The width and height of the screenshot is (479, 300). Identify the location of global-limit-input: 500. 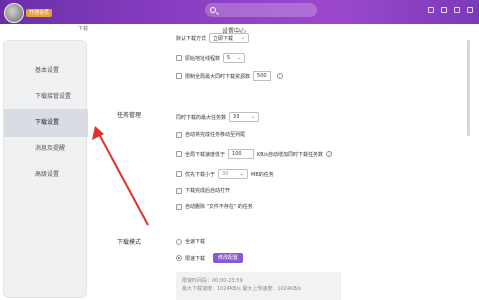
(262, 76).